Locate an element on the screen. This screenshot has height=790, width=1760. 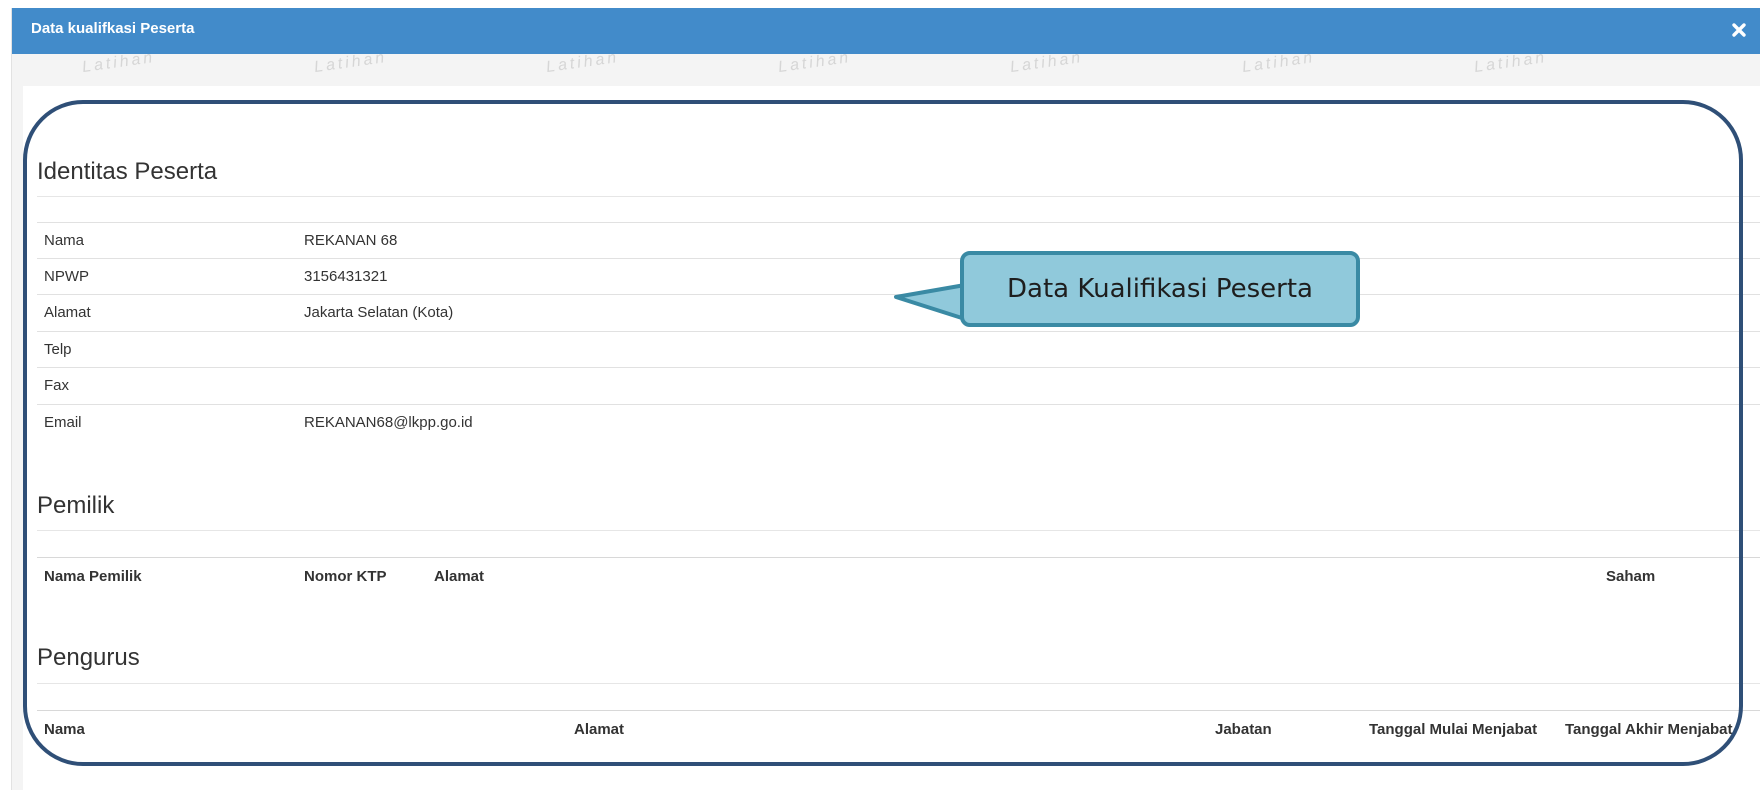
pemilik-col-ktp: Nomor KTP is located at coordinates (345, 576).